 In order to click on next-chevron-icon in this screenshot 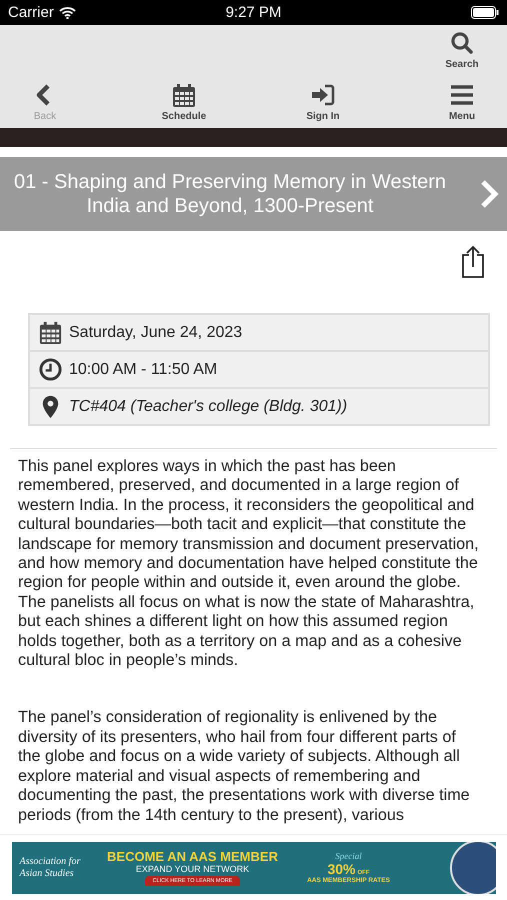, I will do `click(489, 194)`.